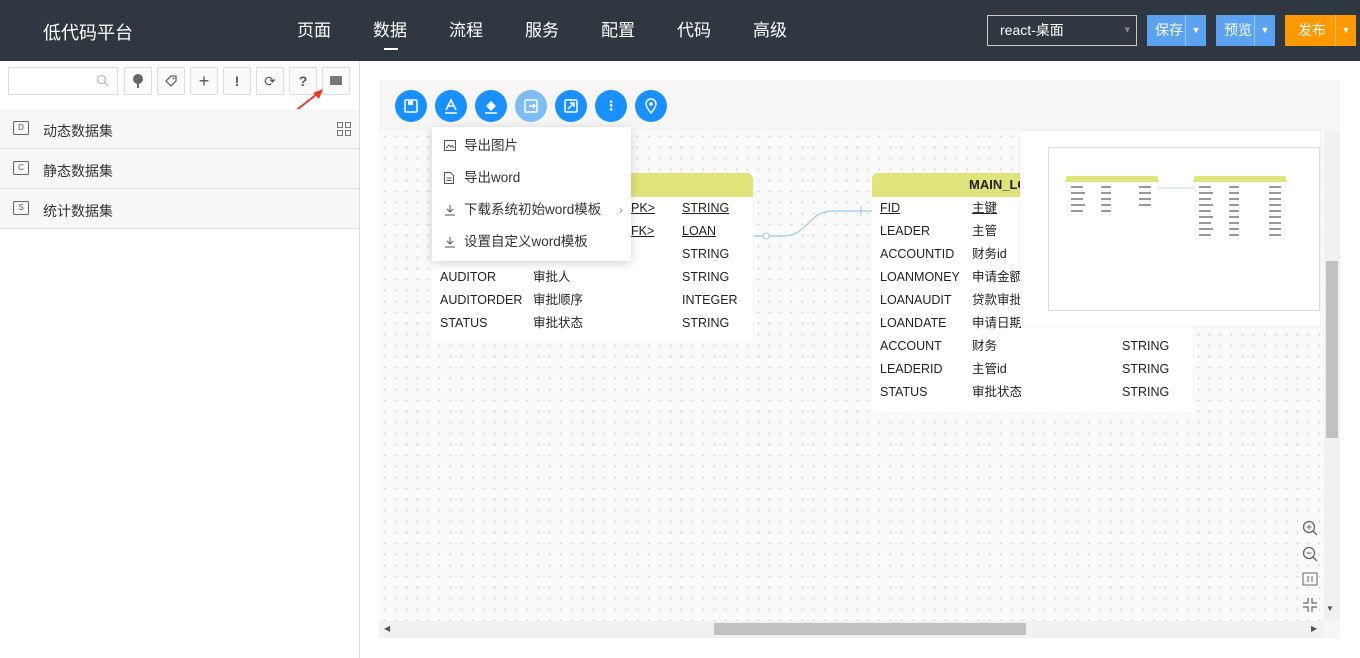  I want to click on zoom-out-icon, so click(1310, 557).